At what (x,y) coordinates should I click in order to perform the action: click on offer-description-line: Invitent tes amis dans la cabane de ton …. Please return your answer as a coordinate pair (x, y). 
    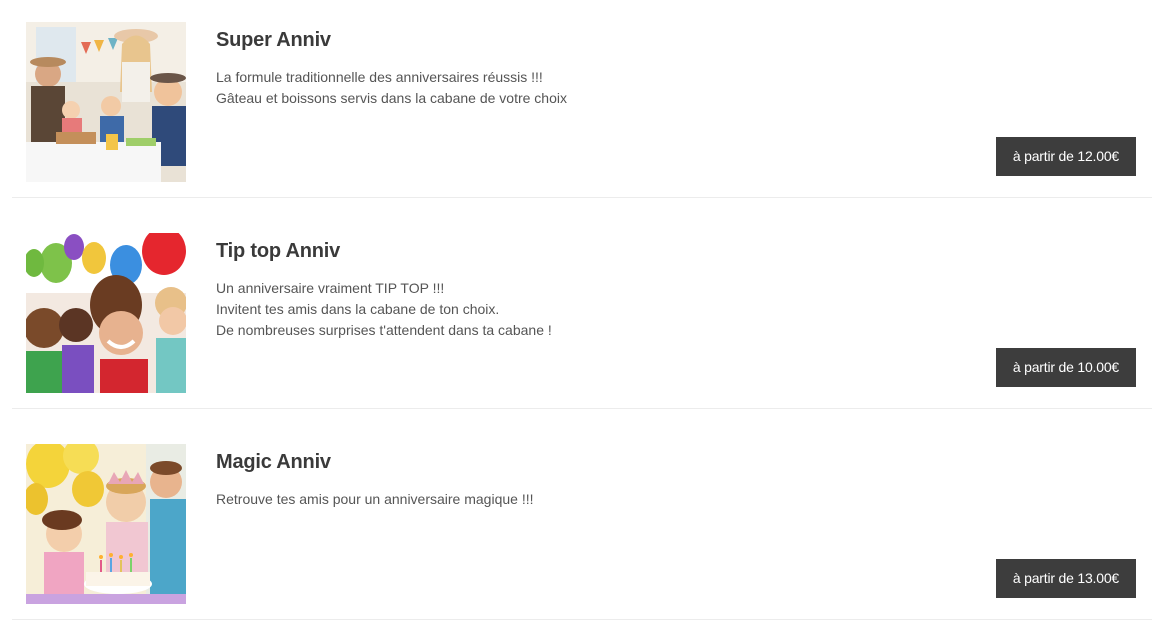
    Looking at the image, I should click on (358, 309).